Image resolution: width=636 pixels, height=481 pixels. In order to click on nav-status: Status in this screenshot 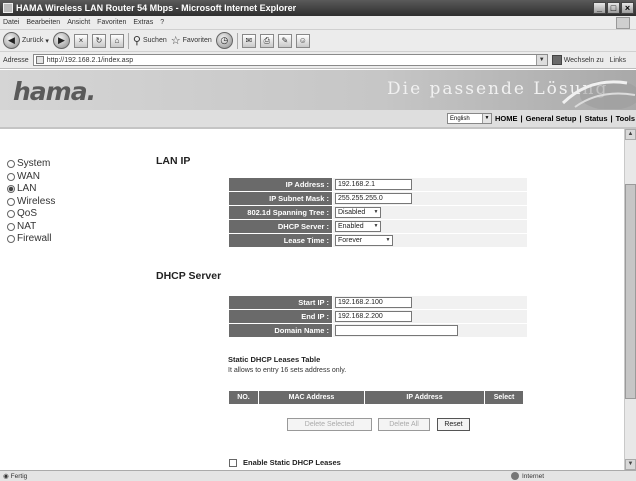, I will do `click(596, 118)`.